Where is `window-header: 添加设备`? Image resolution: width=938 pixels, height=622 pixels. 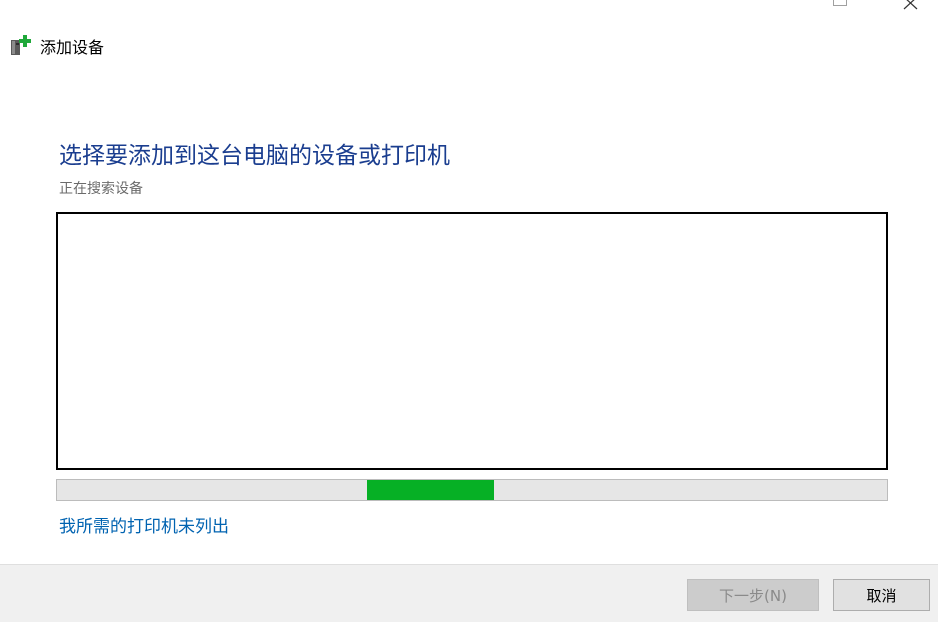 window-header: 添加设备 is located at coordinates (57, 46).